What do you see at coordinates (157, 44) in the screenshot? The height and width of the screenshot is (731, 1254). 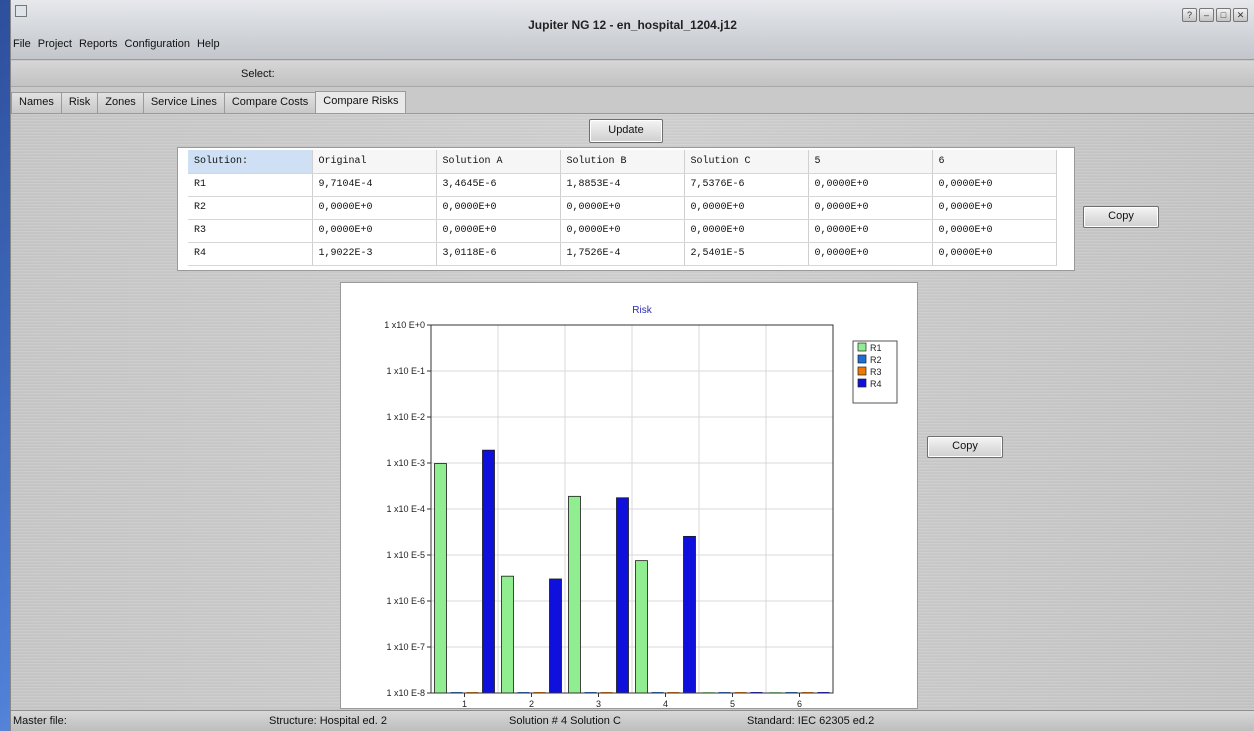 I see `menu-configuration: Configuration` at bounding box center [157, 44].